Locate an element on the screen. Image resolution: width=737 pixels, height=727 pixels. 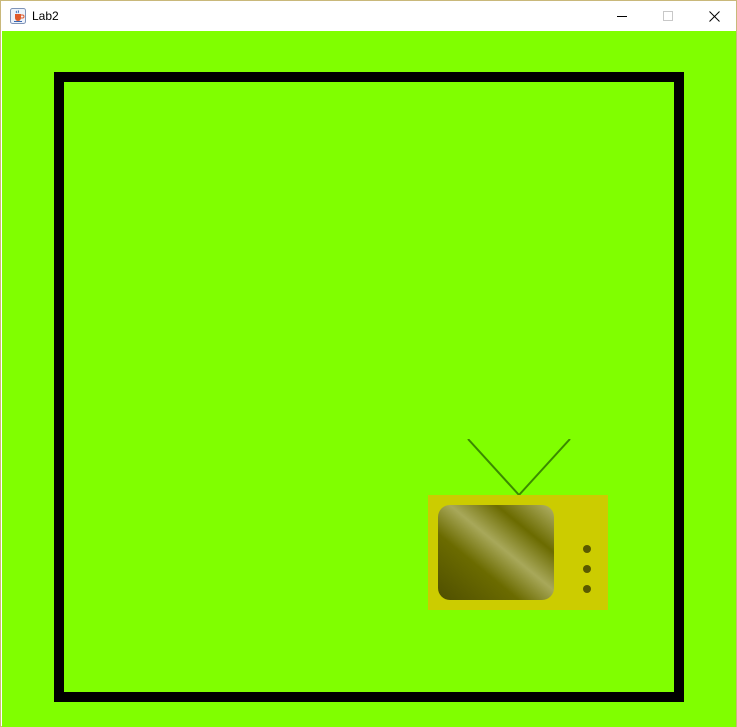
maximize-button is located at coordinates (668, 16).